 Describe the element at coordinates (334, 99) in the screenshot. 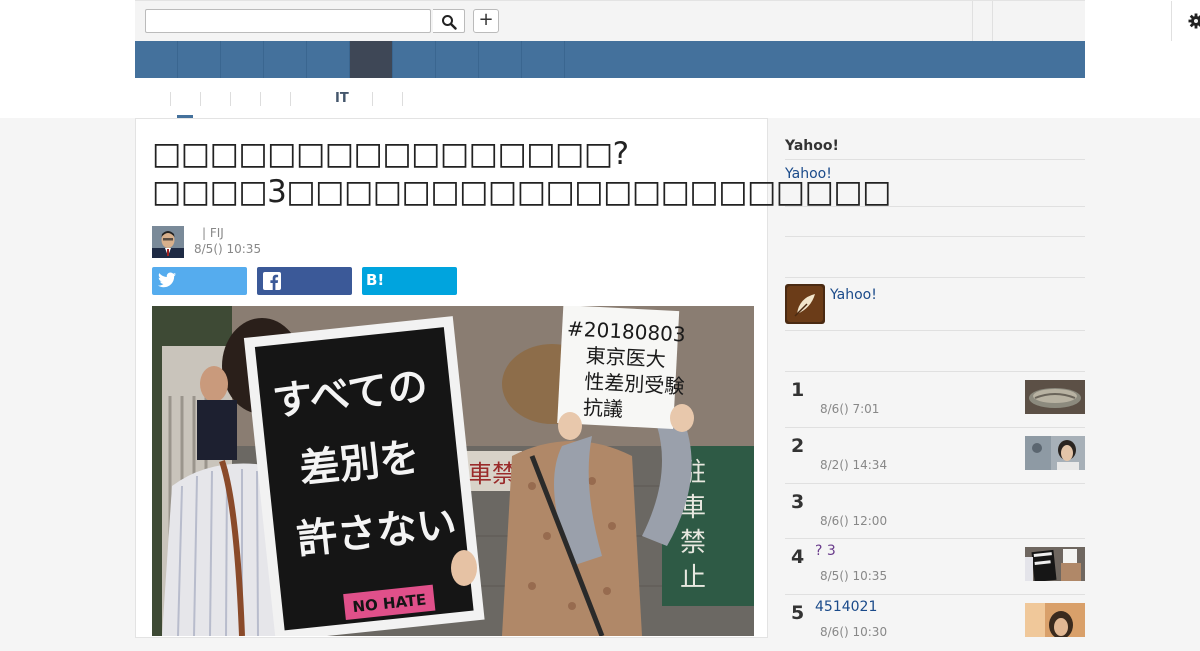

I see `subnav-item-it: IT` at that location.